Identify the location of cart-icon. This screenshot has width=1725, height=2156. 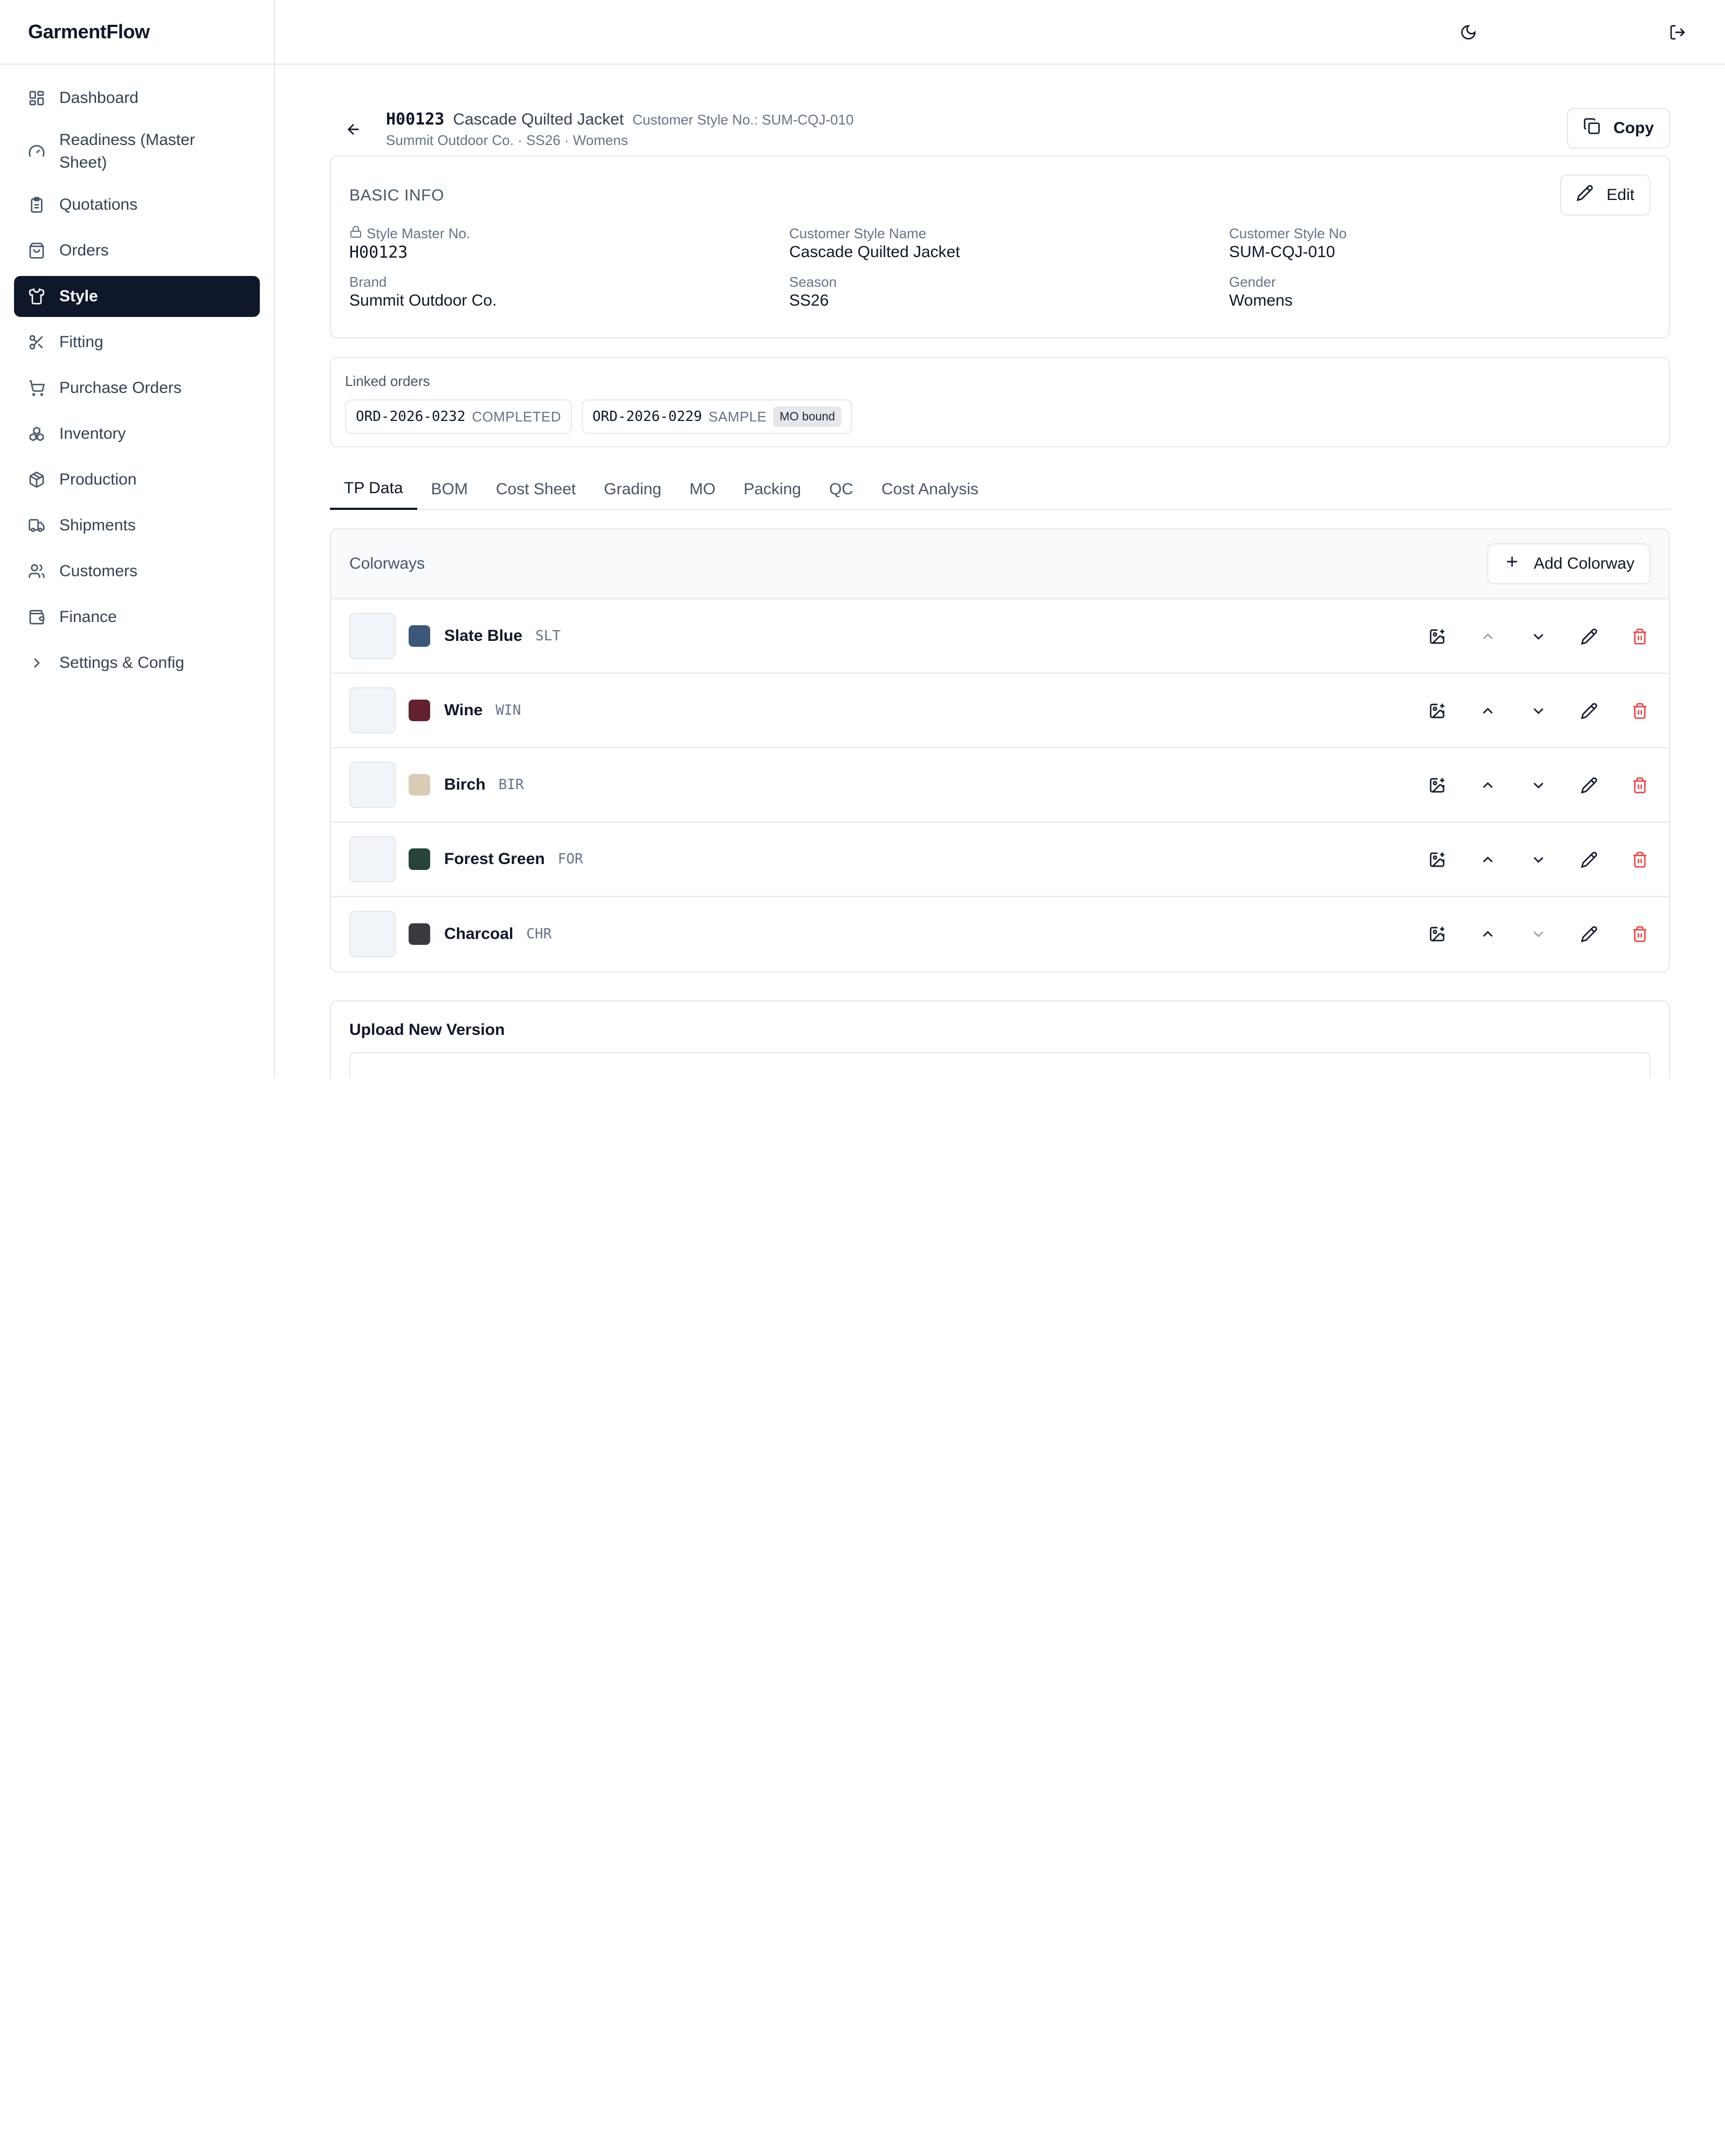
(36, 388).